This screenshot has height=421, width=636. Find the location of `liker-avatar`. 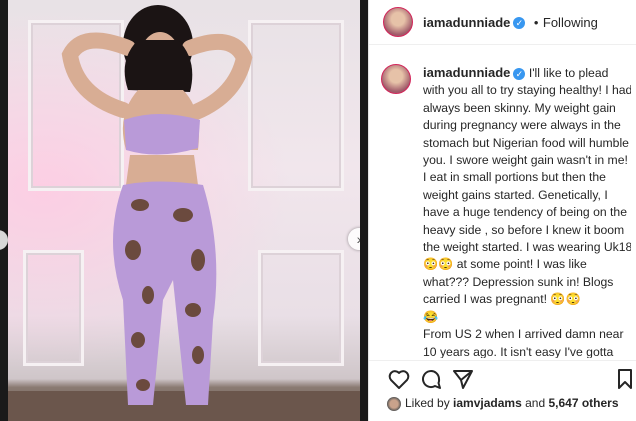

liker-avatar is located at coordinates (394, 403).